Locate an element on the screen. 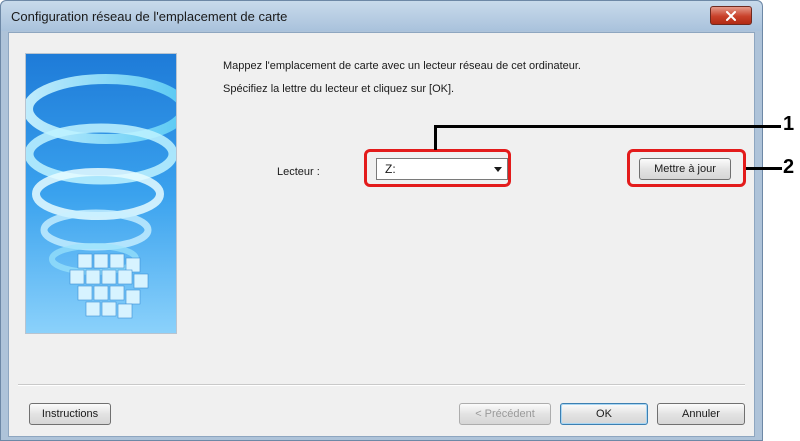 The height and width of the screenshot is (441, 800). drive-label: Lecteur : is located at coordinates (298, 172).